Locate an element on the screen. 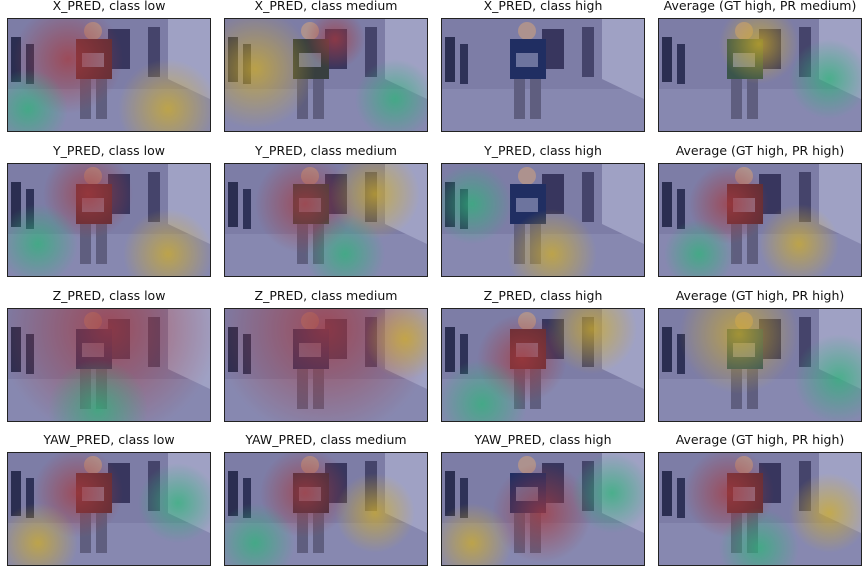 The image size is (864, 576). panel-title: Average (GT high, PR medium) is located at coordinates (760, 6).